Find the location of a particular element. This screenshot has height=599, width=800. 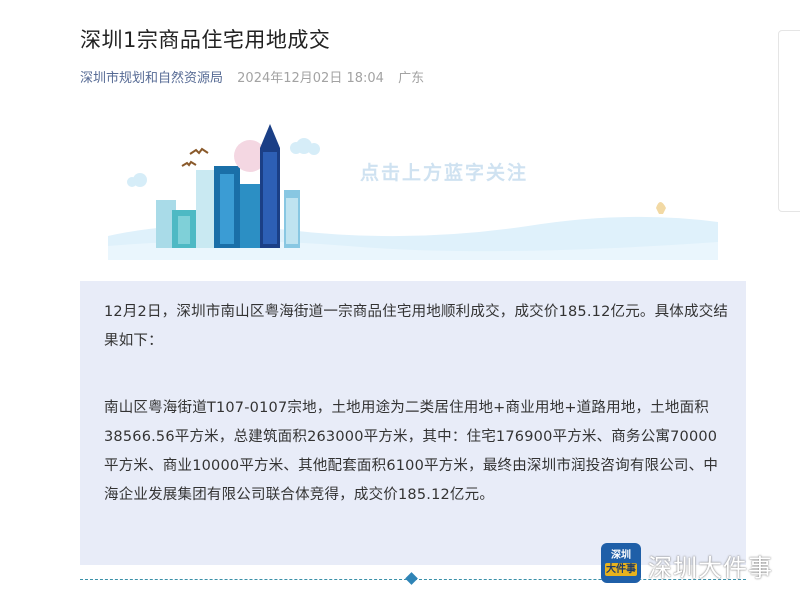

watermark-logo-line2: 大件事 is located at coordinates (621, 569).